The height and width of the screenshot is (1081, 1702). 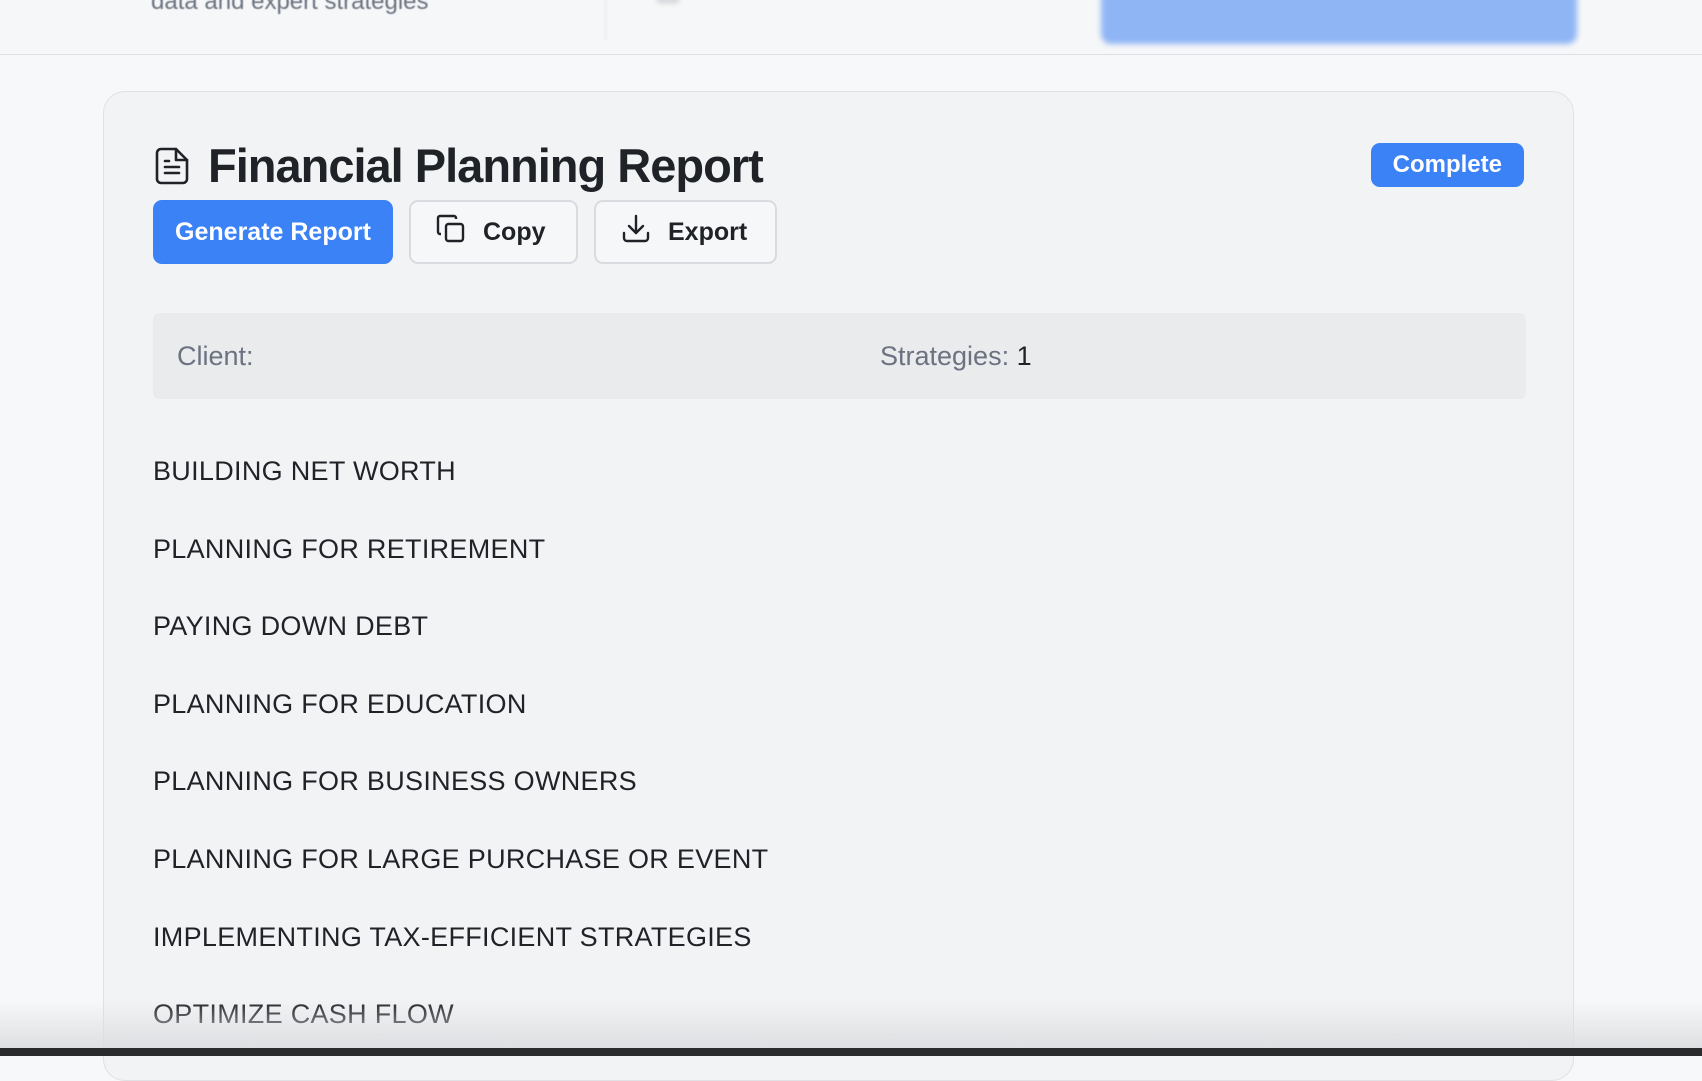 I want to click on generate-report-button: Generate Report, so click(x=273, y=232).